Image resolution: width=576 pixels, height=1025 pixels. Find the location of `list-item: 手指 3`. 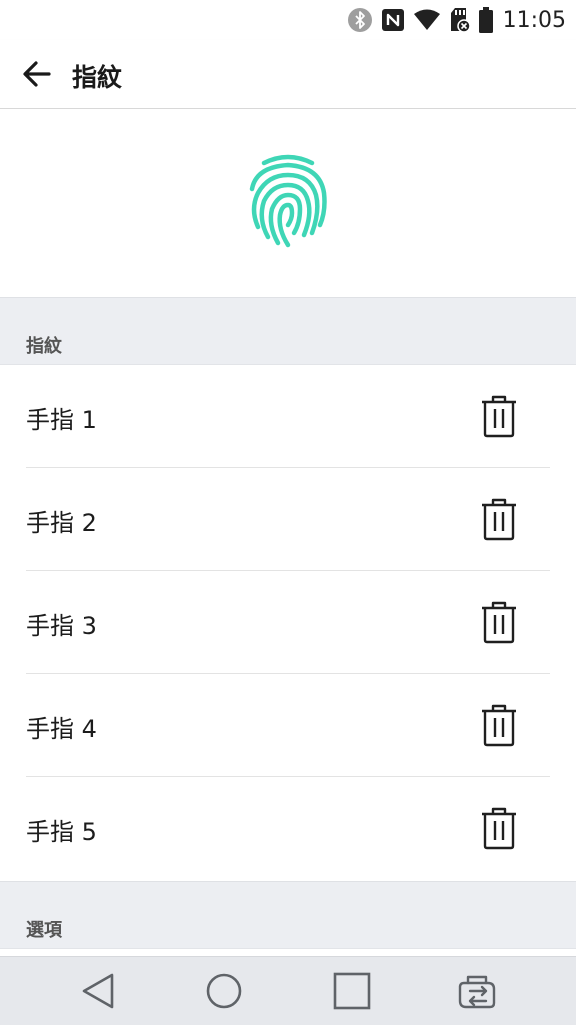

list-item: 手指 3 is located at coordinates (288, 621).